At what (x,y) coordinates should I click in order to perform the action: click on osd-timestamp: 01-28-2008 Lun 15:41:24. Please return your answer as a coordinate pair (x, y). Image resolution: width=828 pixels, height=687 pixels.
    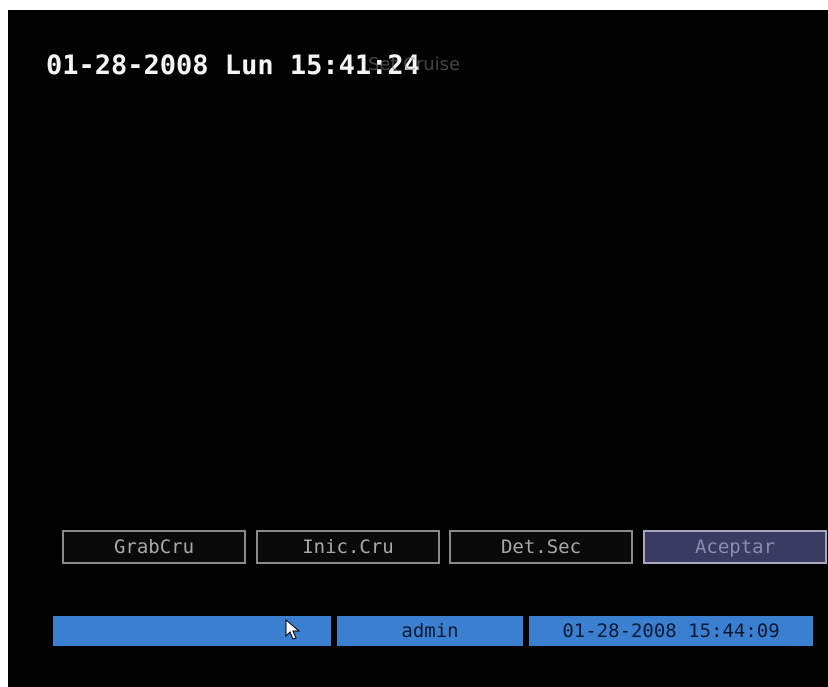
    Looking at the image, I should click on (233, 65).